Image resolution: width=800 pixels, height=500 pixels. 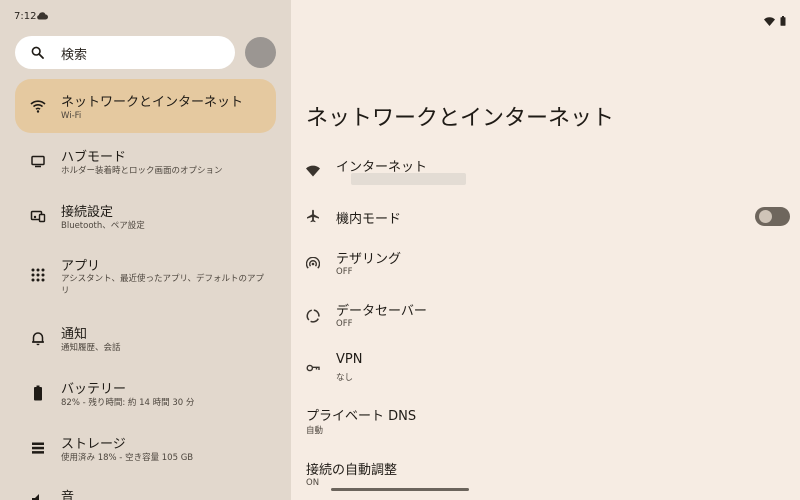 What do you see at coordinates (345, 378) in the screenshot?
I see `pref-subtitle: なし` at bounding box center [345, 378].